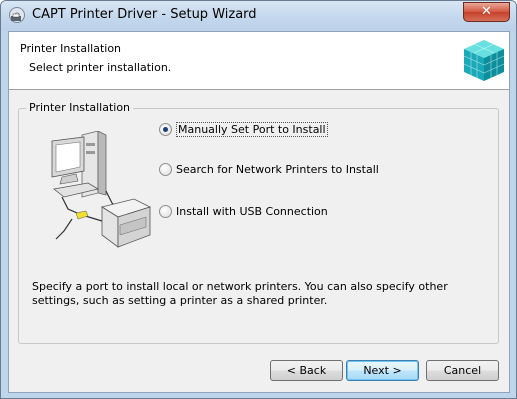  I want to click on page-title: Printer Installation, so click(71, 48).